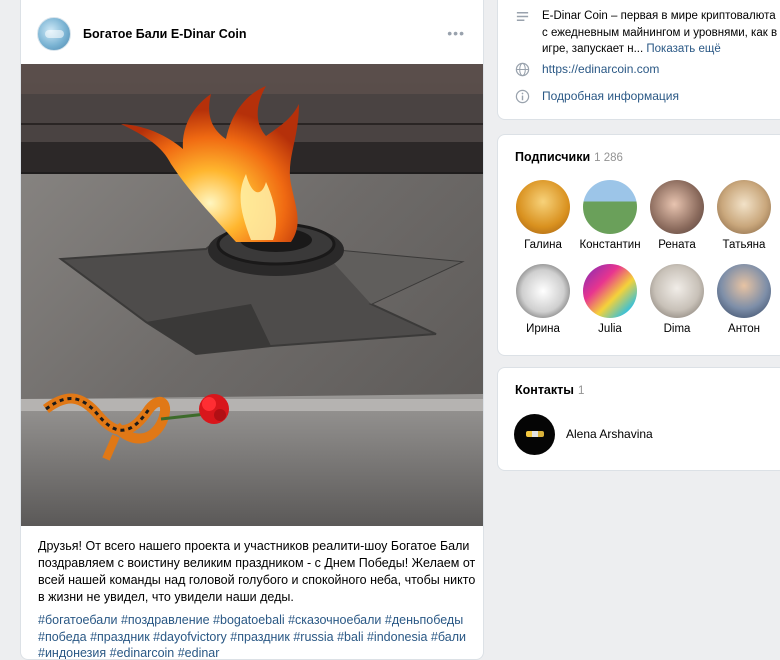 The width and height of the screenshot is (780, 660). What do you see at coordinates (744, 329) in the screenshot?
I see `subscriber-name: Антон` at bounding box center [744, 329].